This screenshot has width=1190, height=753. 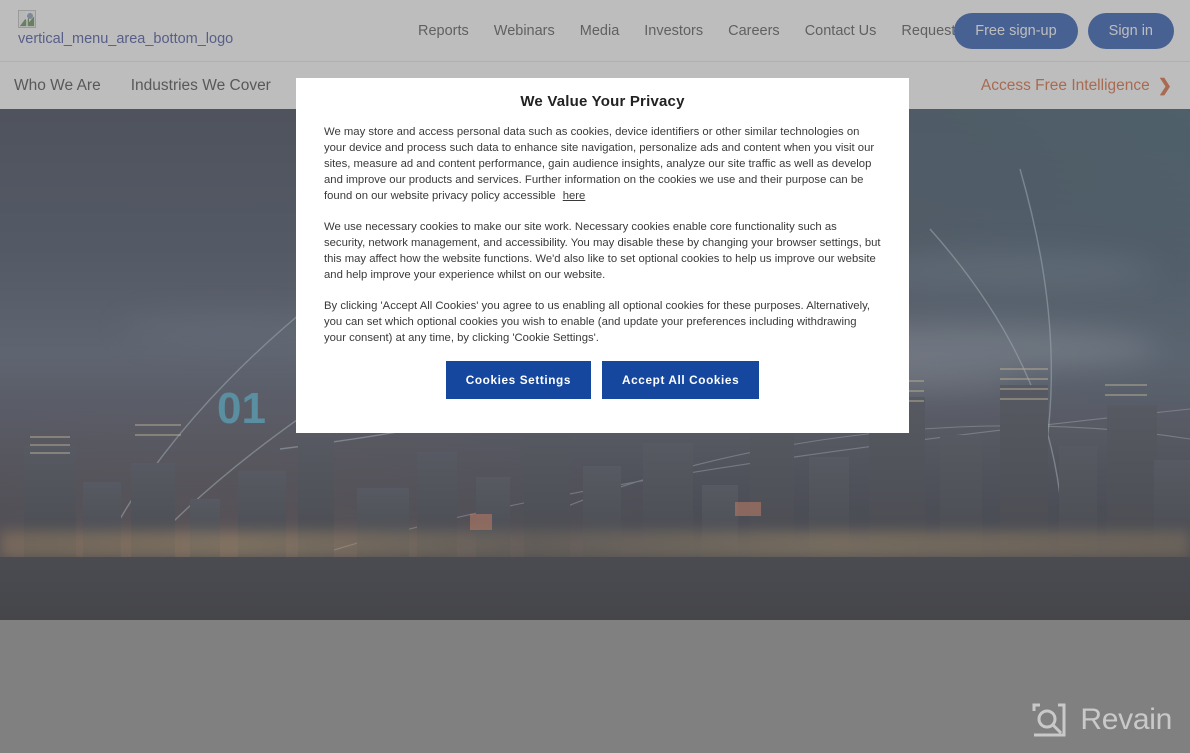 I want to click on revain-watermark: Revain, so click(x=1101, y=720).